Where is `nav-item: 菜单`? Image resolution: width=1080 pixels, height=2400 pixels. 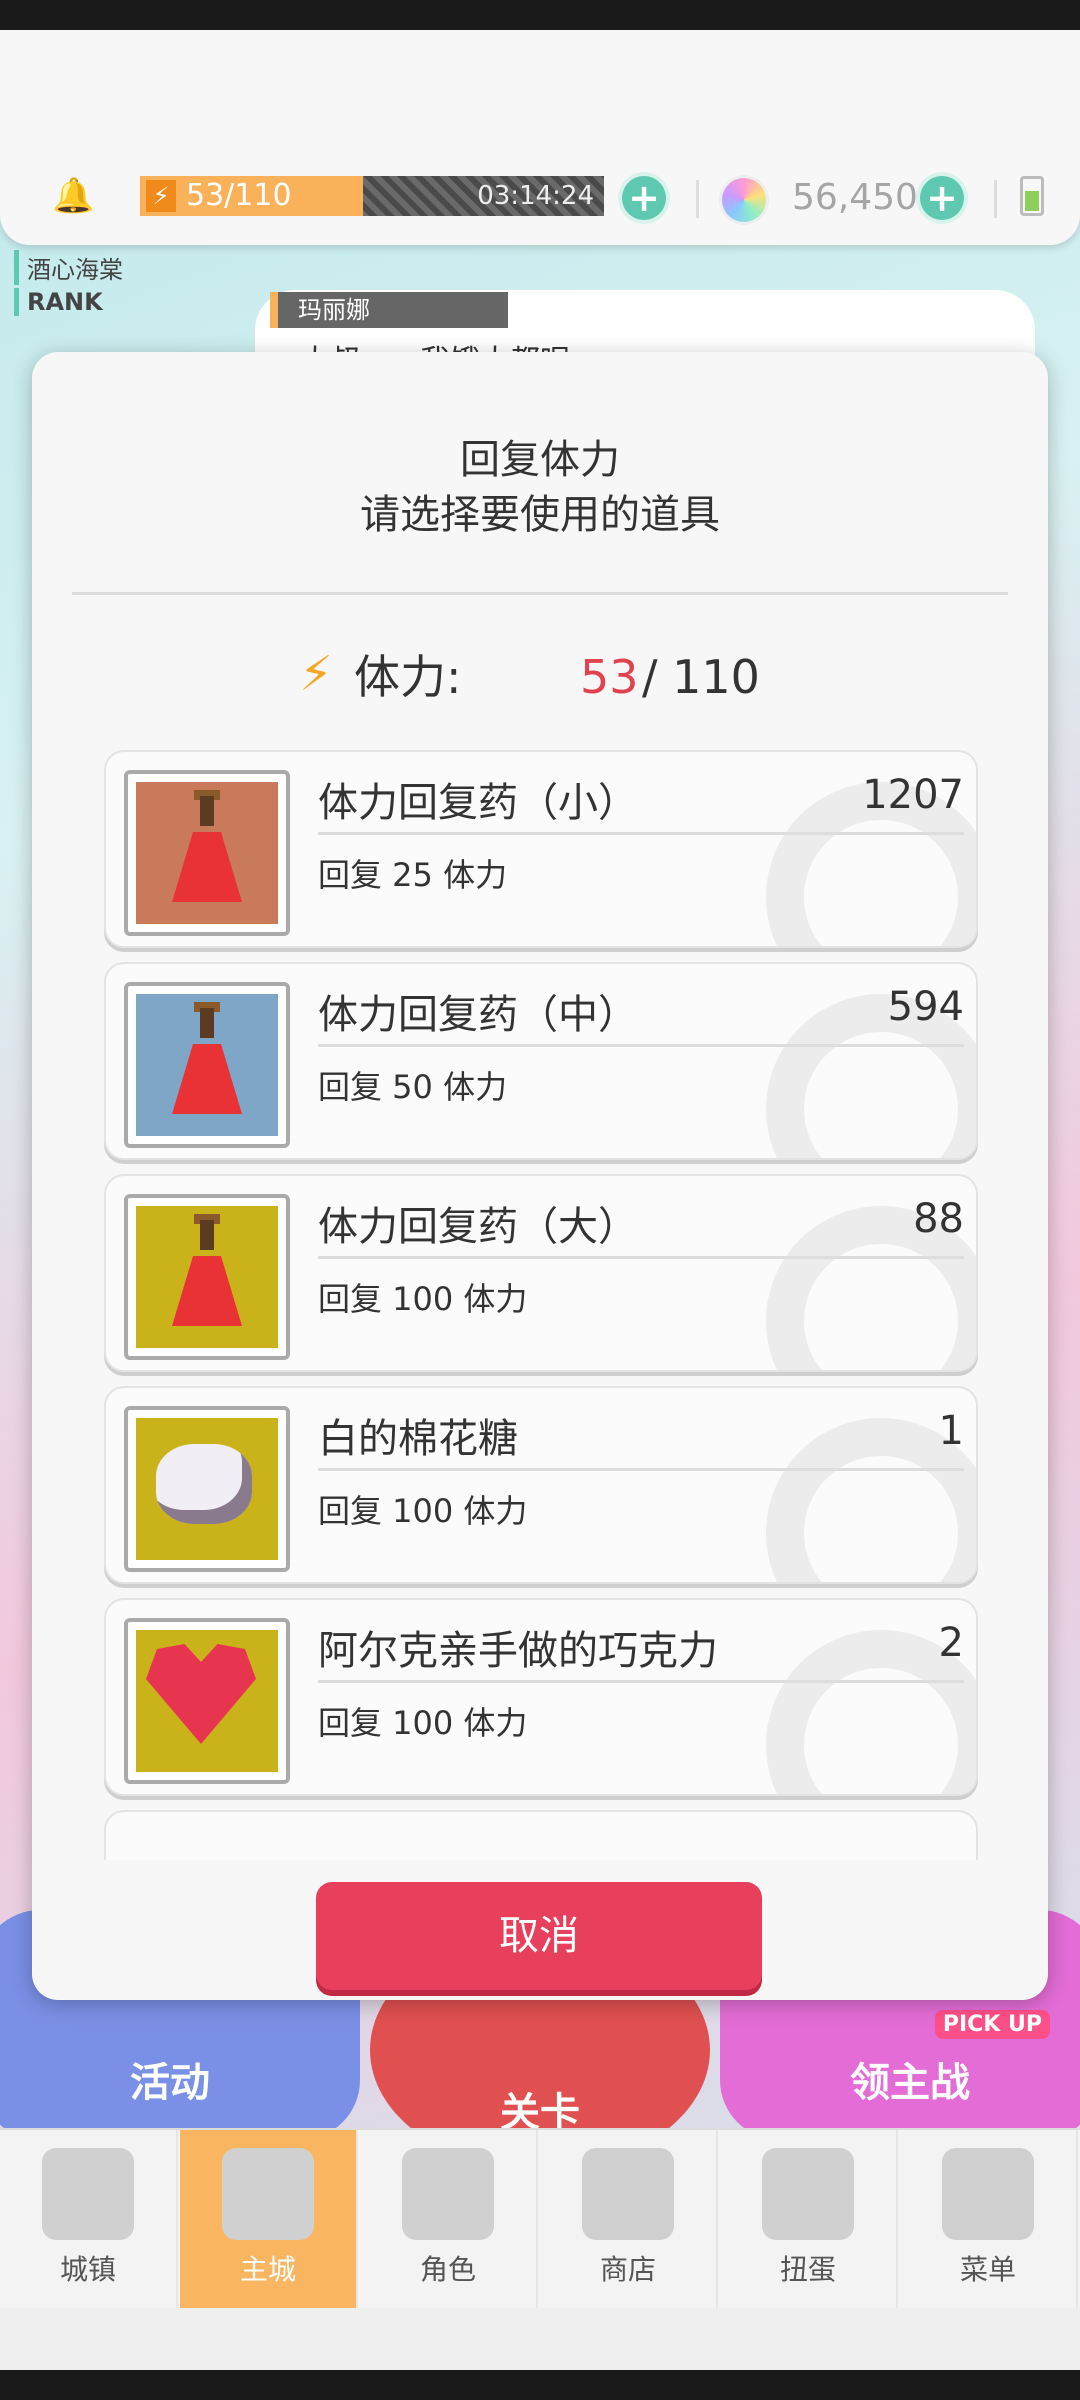
nav-item: 菜单 is located at coordinates (989, 2220).